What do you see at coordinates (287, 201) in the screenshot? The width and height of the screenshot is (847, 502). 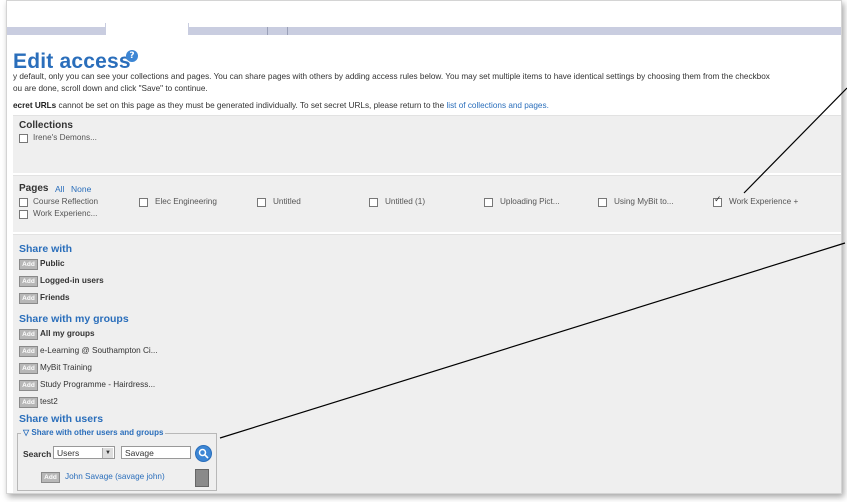 I see `page-label: Untitled` at bounding box center [287, 201].